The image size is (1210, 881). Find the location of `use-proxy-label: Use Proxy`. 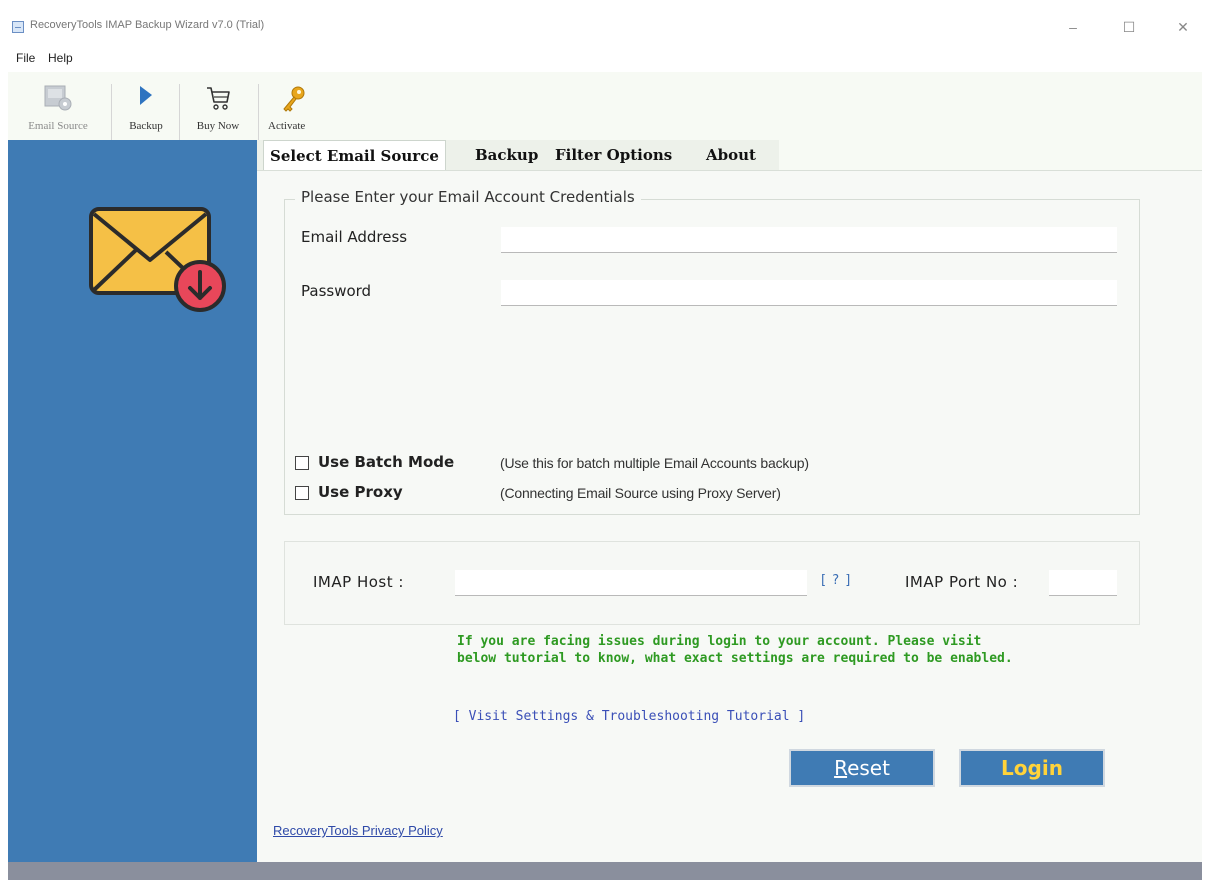

use-proxy-label: Use Proxy is located at coordinates (360, 492).